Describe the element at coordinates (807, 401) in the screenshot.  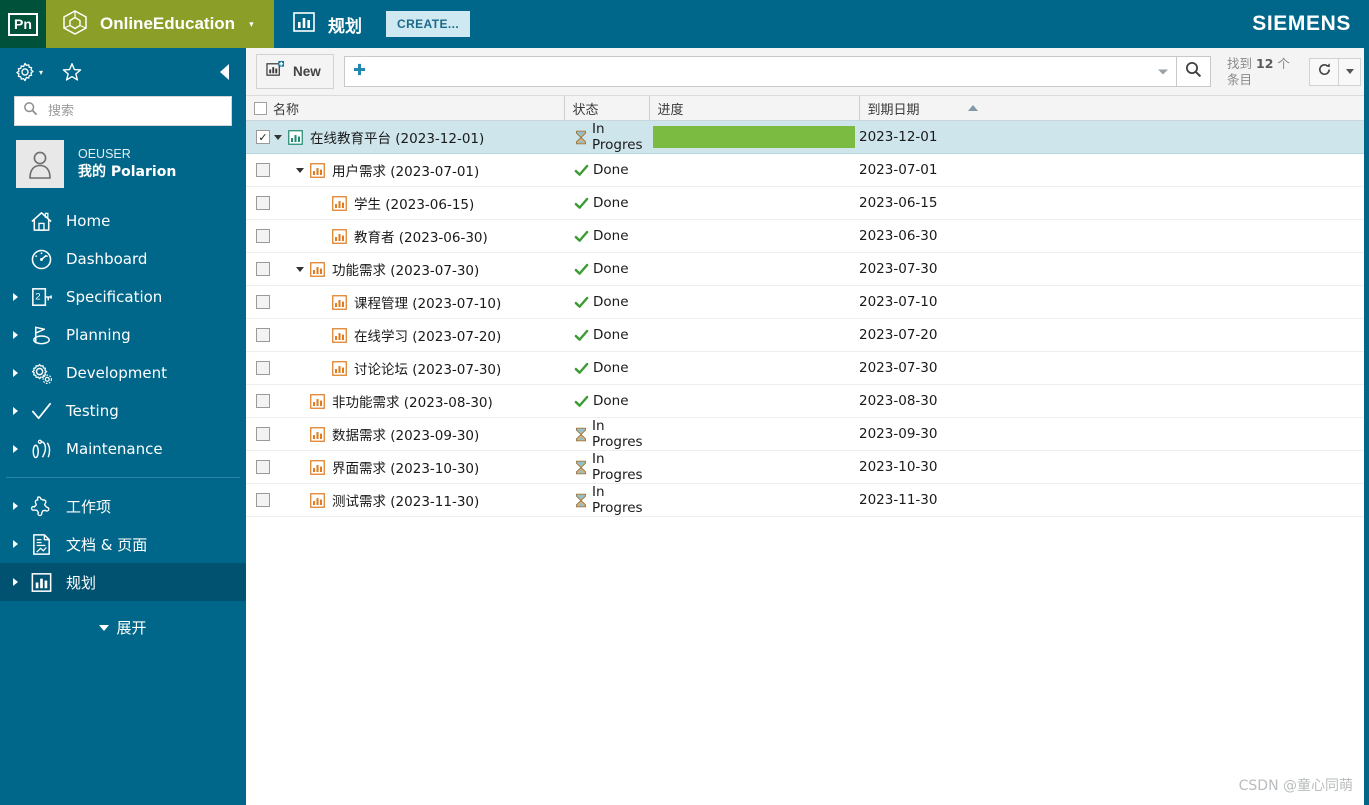
I see `table-row: 非功能需求 (2023-08-30) Done 2023-08-30` at that location.